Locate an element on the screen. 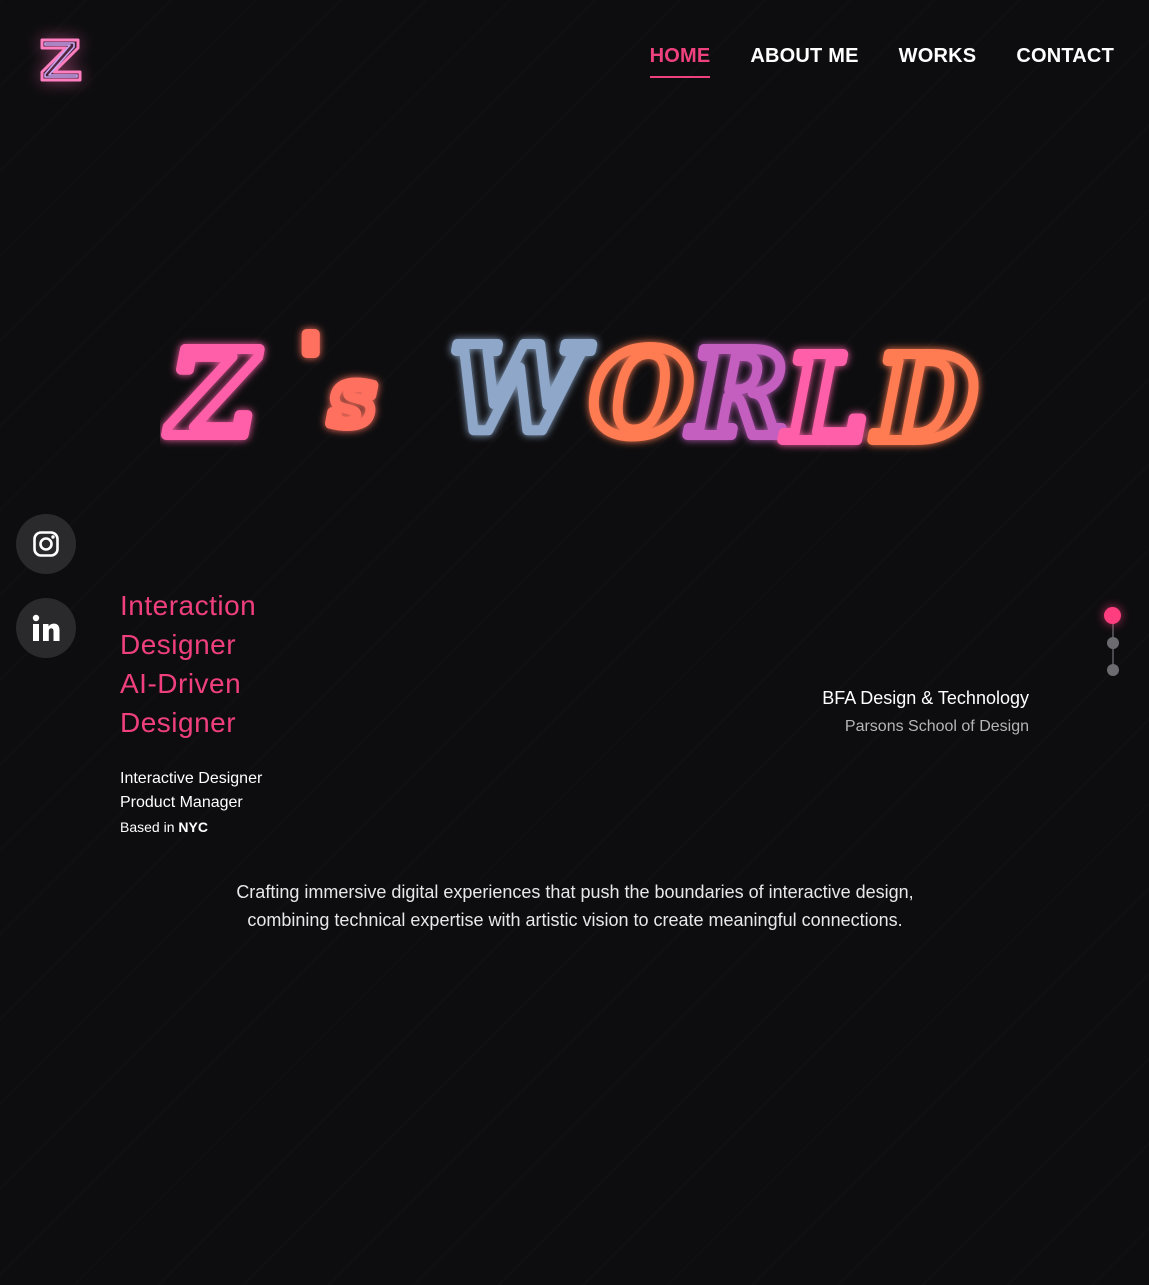  role-line: AI-Driven is located at coordinates (181, 683).